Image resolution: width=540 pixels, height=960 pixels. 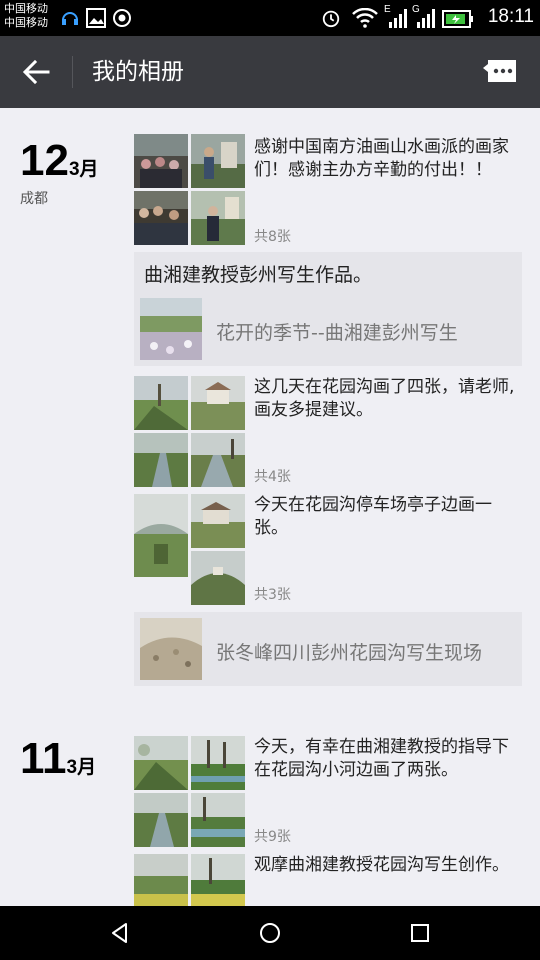 I want to click on title-divider, so click(x=72, y=72).